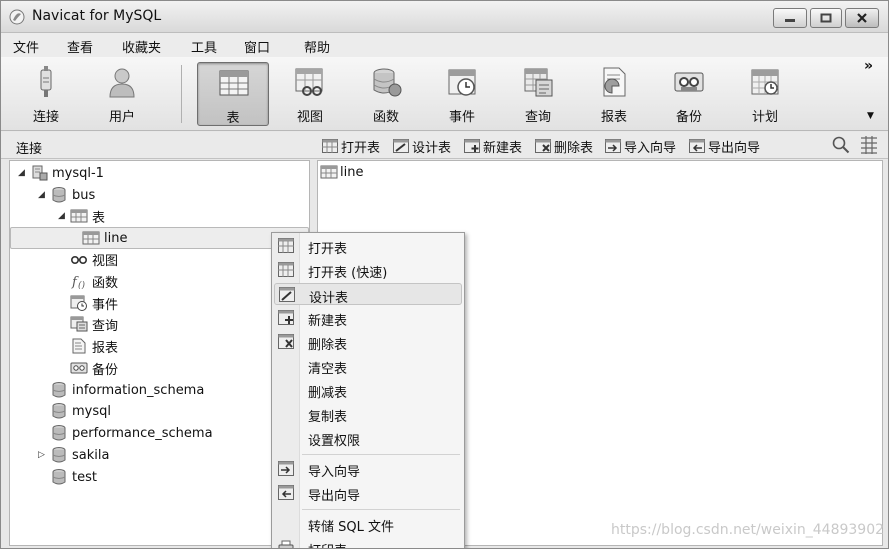 This screenshot has width=889, height=549. Describe the element at coordinates (368, 469) in the screenshot. I see `menu-item-import-wizard: 导入向导` at that location.